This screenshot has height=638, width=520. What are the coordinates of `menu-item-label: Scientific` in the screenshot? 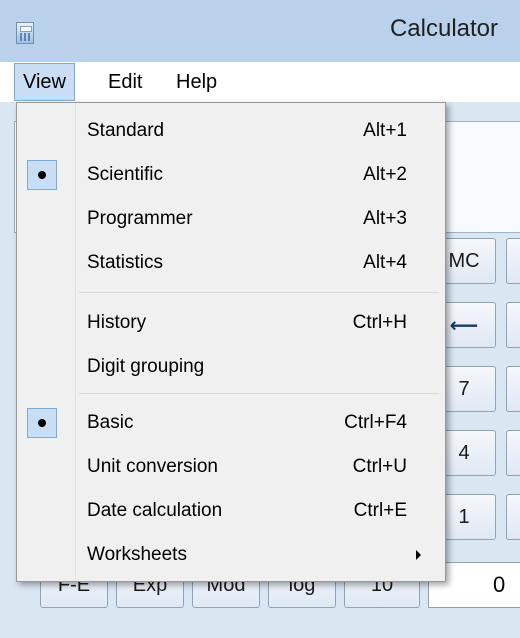 It's located at (125, 174).